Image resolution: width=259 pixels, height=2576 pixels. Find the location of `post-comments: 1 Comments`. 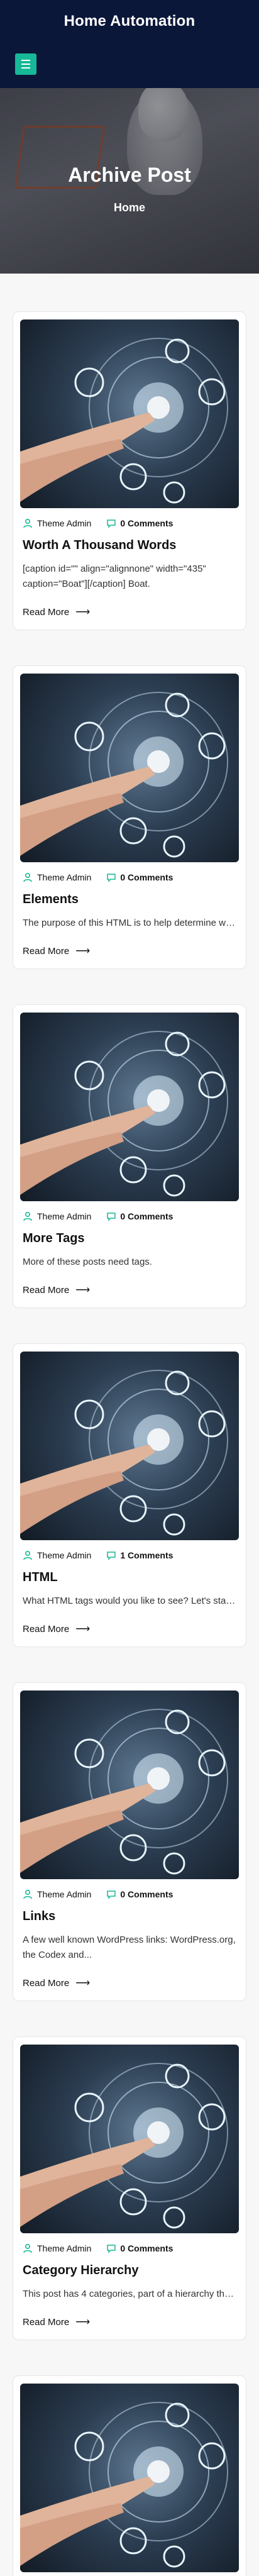

post-comments: 1 Comments is located at coordinates (139, 1555).